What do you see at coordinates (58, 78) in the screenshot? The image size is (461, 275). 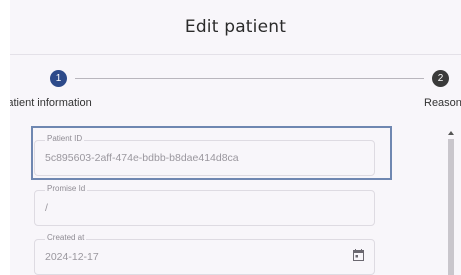 I see `step-1-indicator: 1` at bounding box center [58, 78].